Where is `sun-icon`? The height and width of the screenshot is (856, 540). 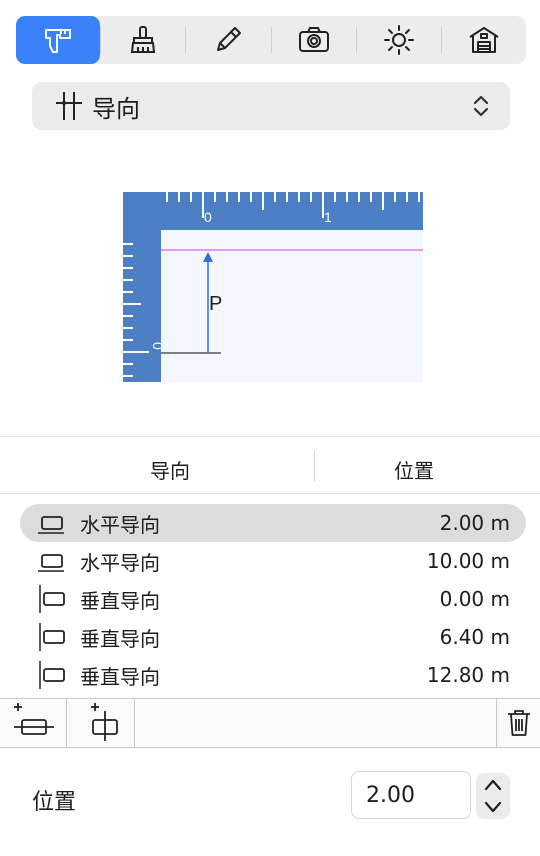 sun-icon is located at coordinates (398, 40).